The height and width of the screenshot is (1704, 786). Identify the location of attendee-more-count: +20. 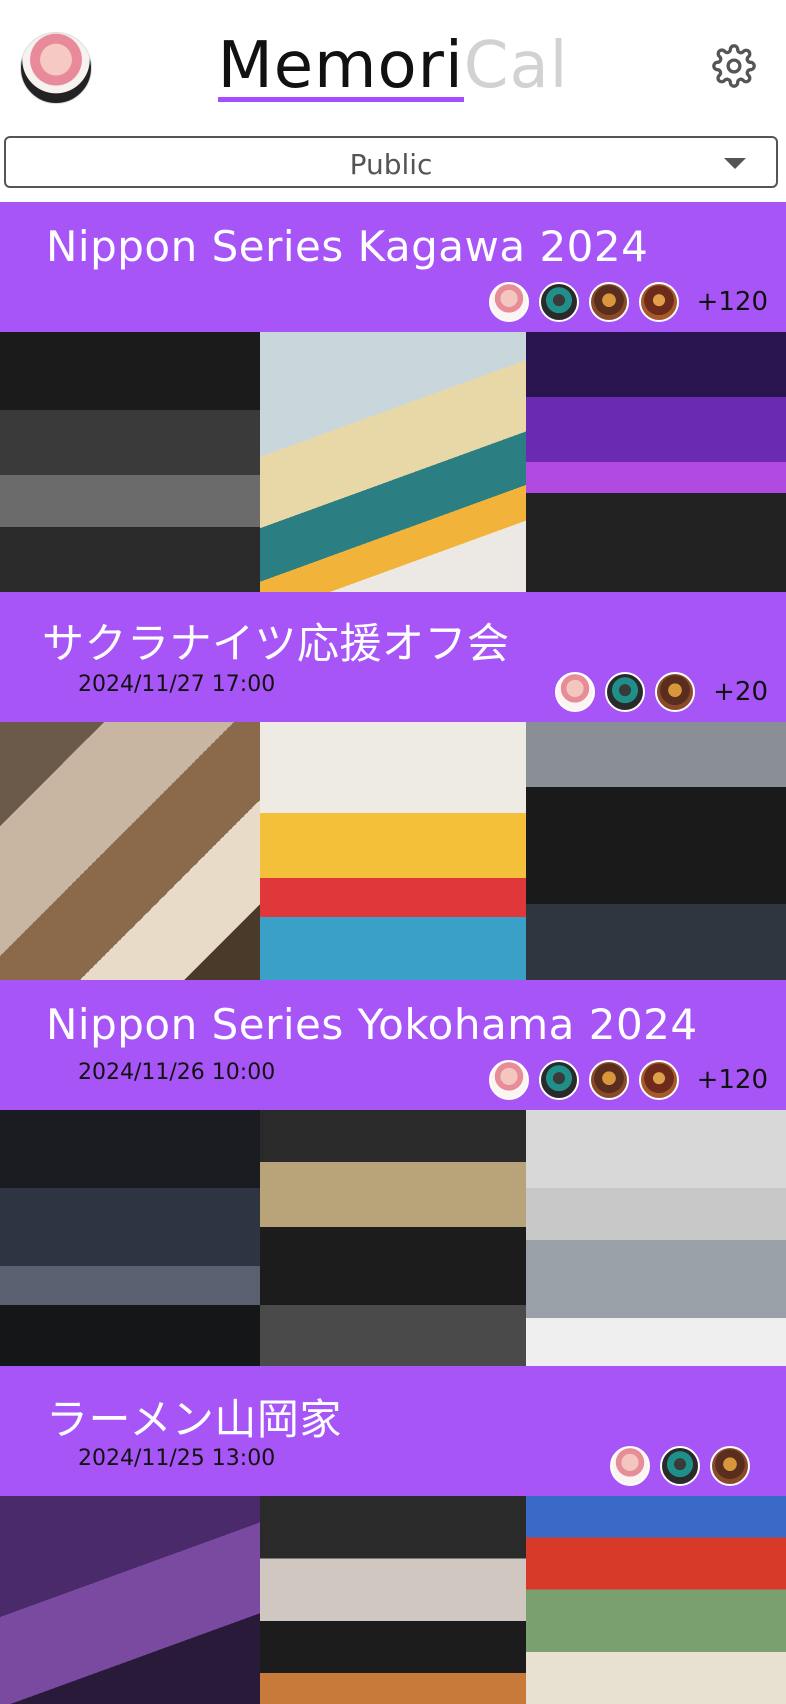
(740, 692).